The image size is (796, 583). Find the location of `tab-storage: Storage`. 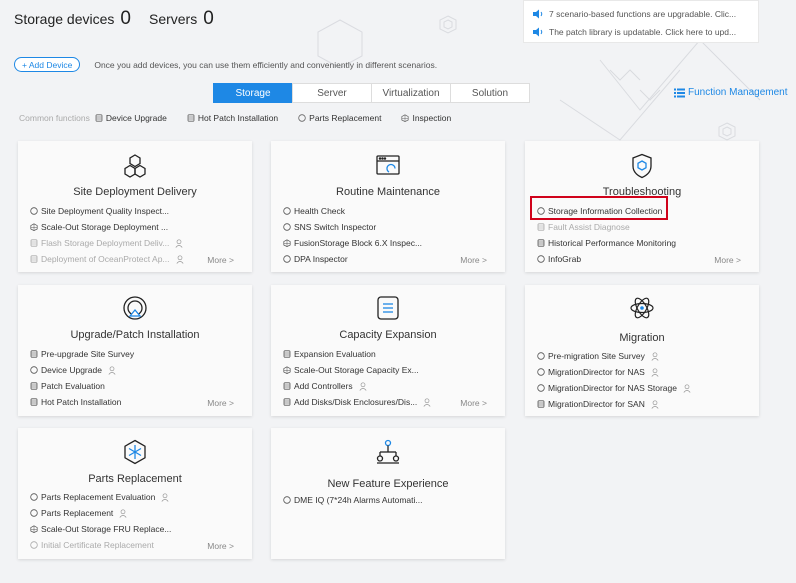

tab-storage: Storage is located at coordinates (253, 93).